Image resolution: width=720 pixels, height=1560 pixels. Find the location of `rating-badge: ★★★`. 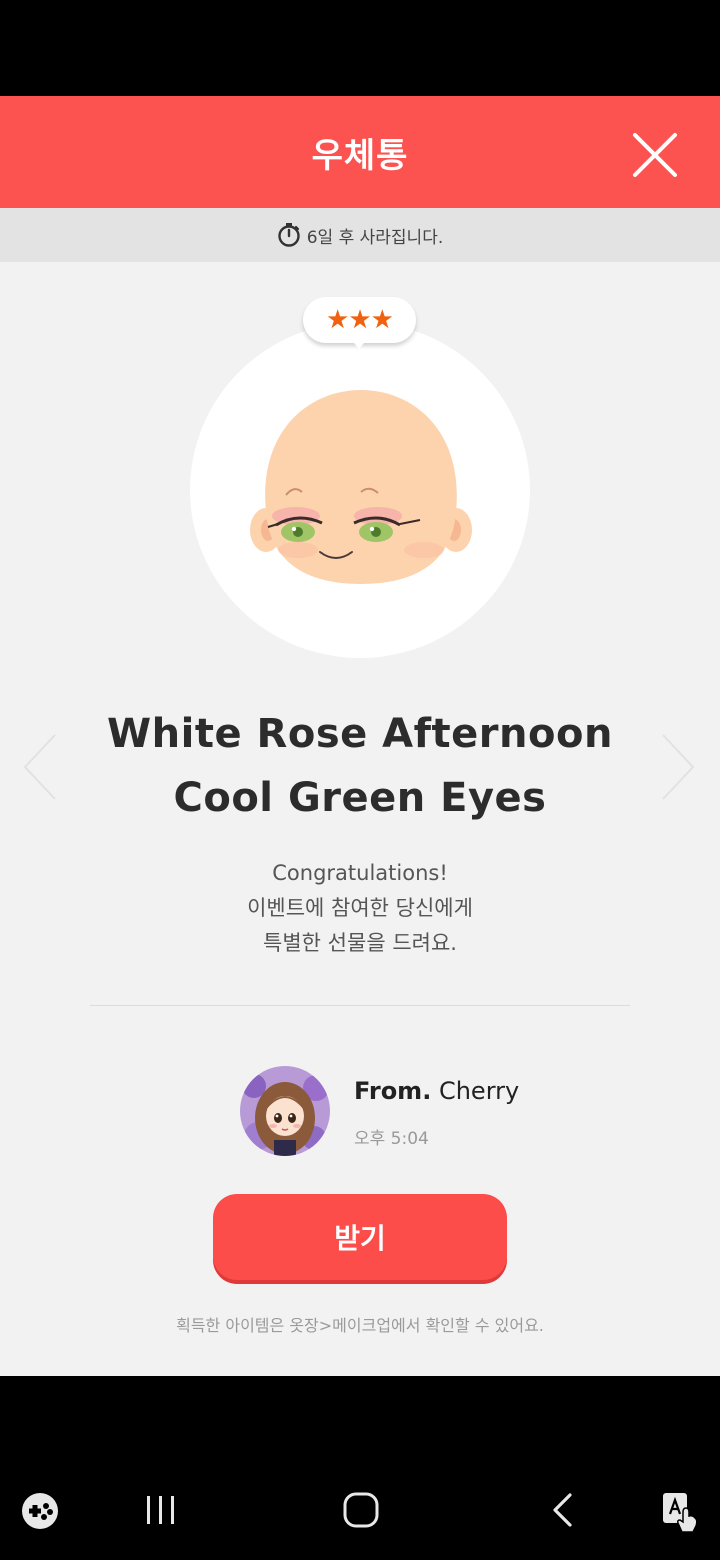

rating-badge: ★★★ is located at coordinates (359, 320).